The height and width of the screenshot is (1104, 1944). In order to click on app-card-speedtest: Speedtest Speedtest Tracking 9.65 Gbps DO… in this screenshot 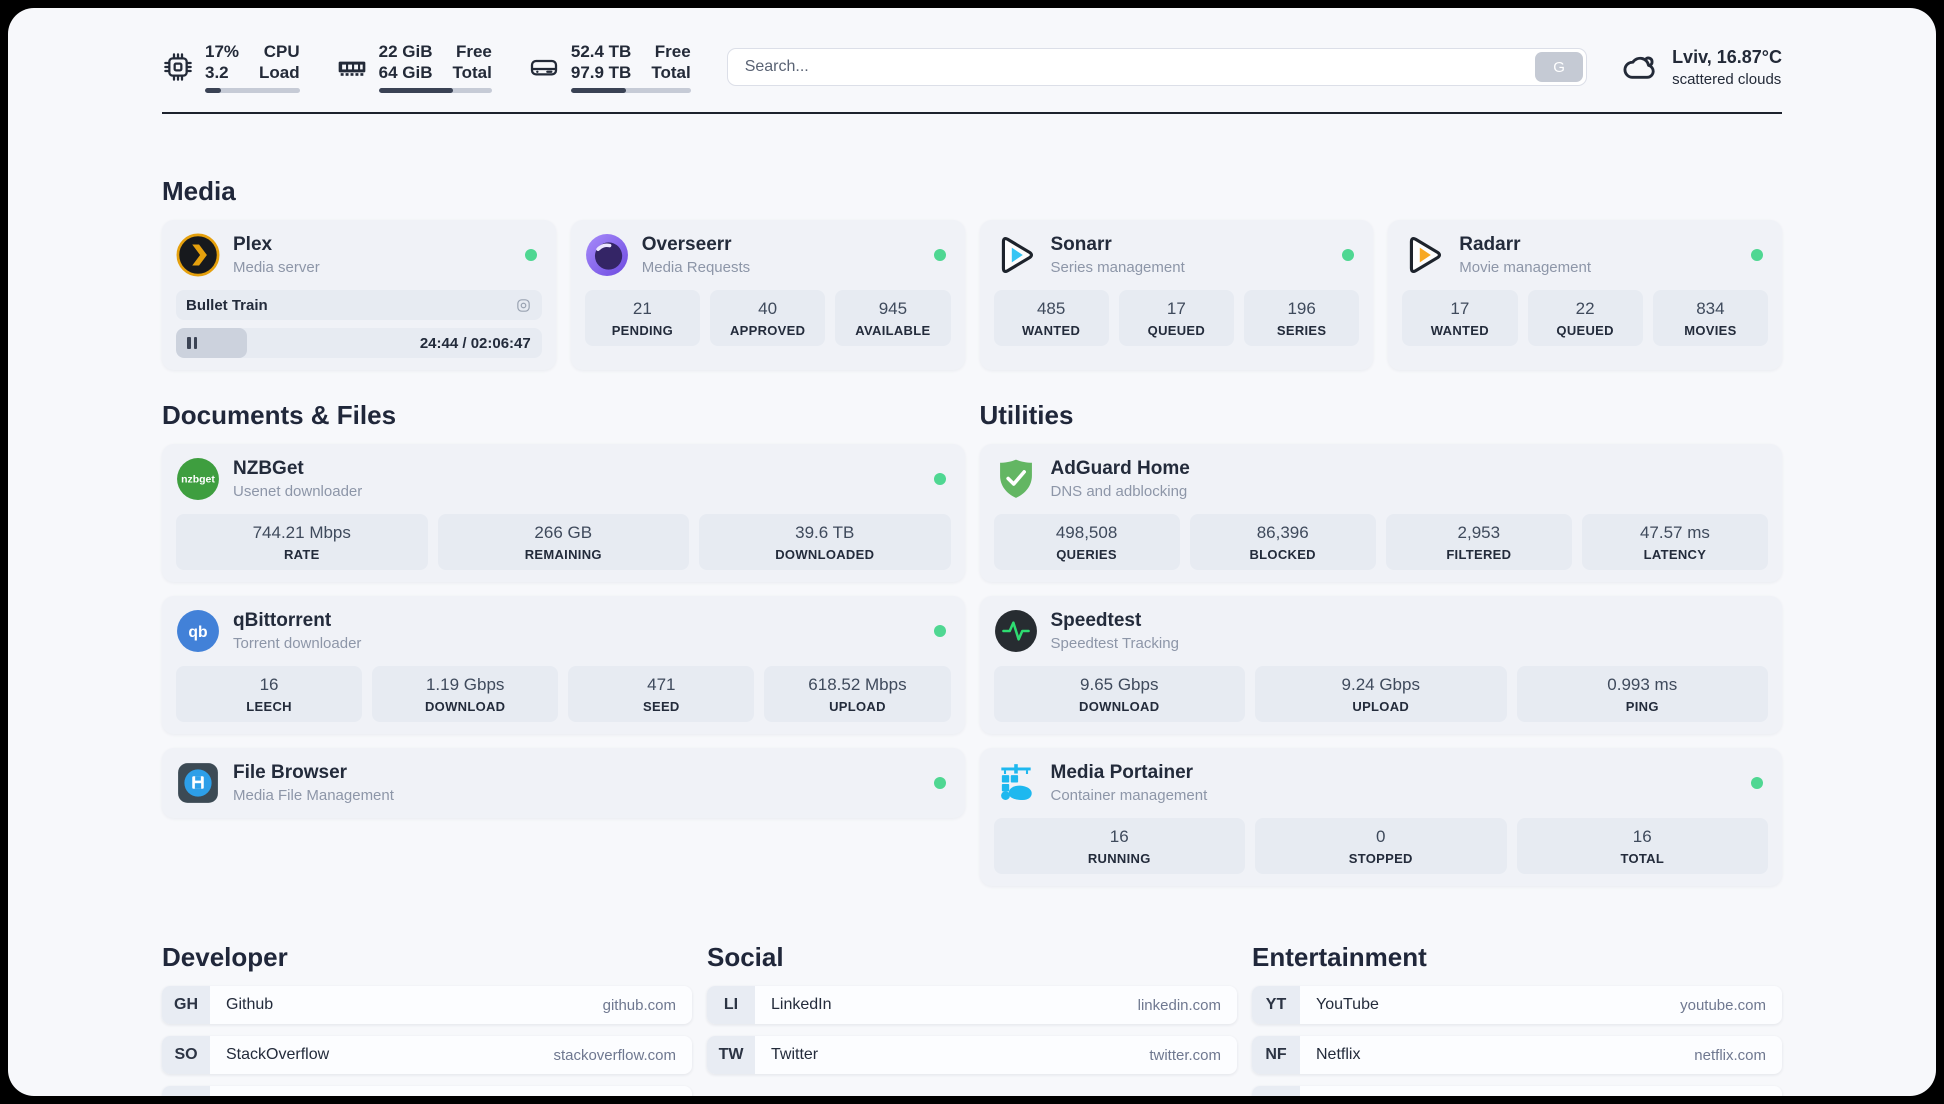, I will do `click(1380, 665)`.